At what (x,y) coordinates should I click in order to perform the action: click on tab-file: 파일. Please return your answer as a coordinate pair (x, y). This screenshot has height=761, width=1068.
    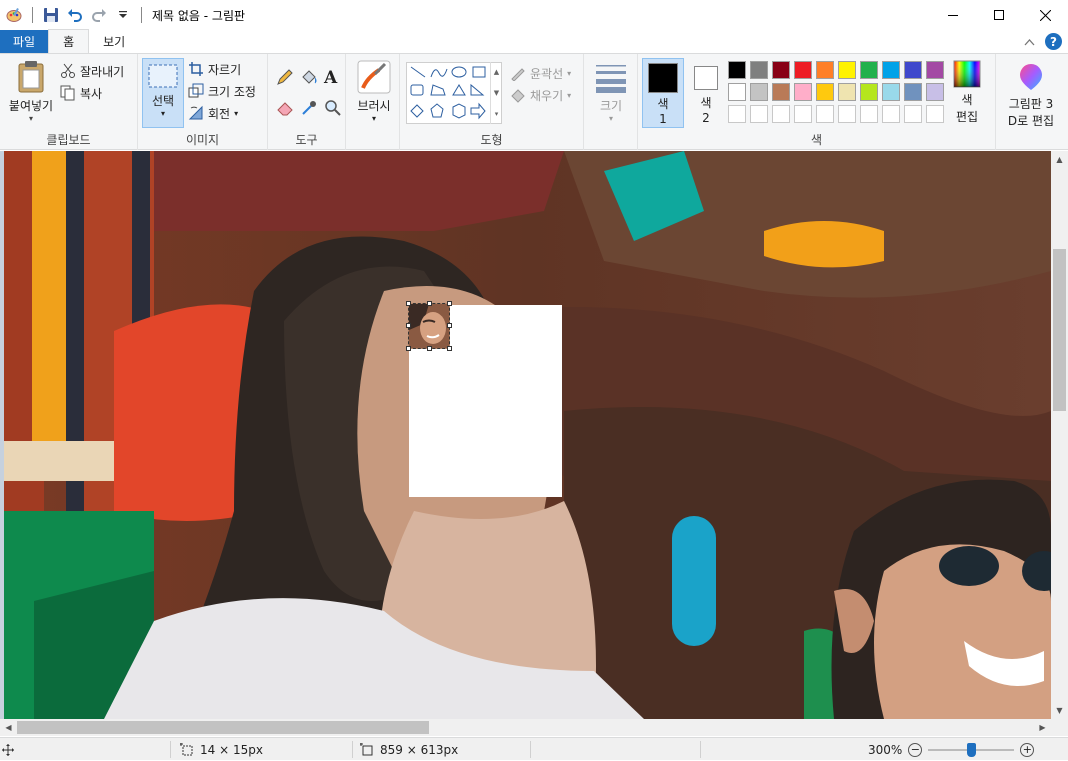
    Looking at the image, I should click on (24, 41).